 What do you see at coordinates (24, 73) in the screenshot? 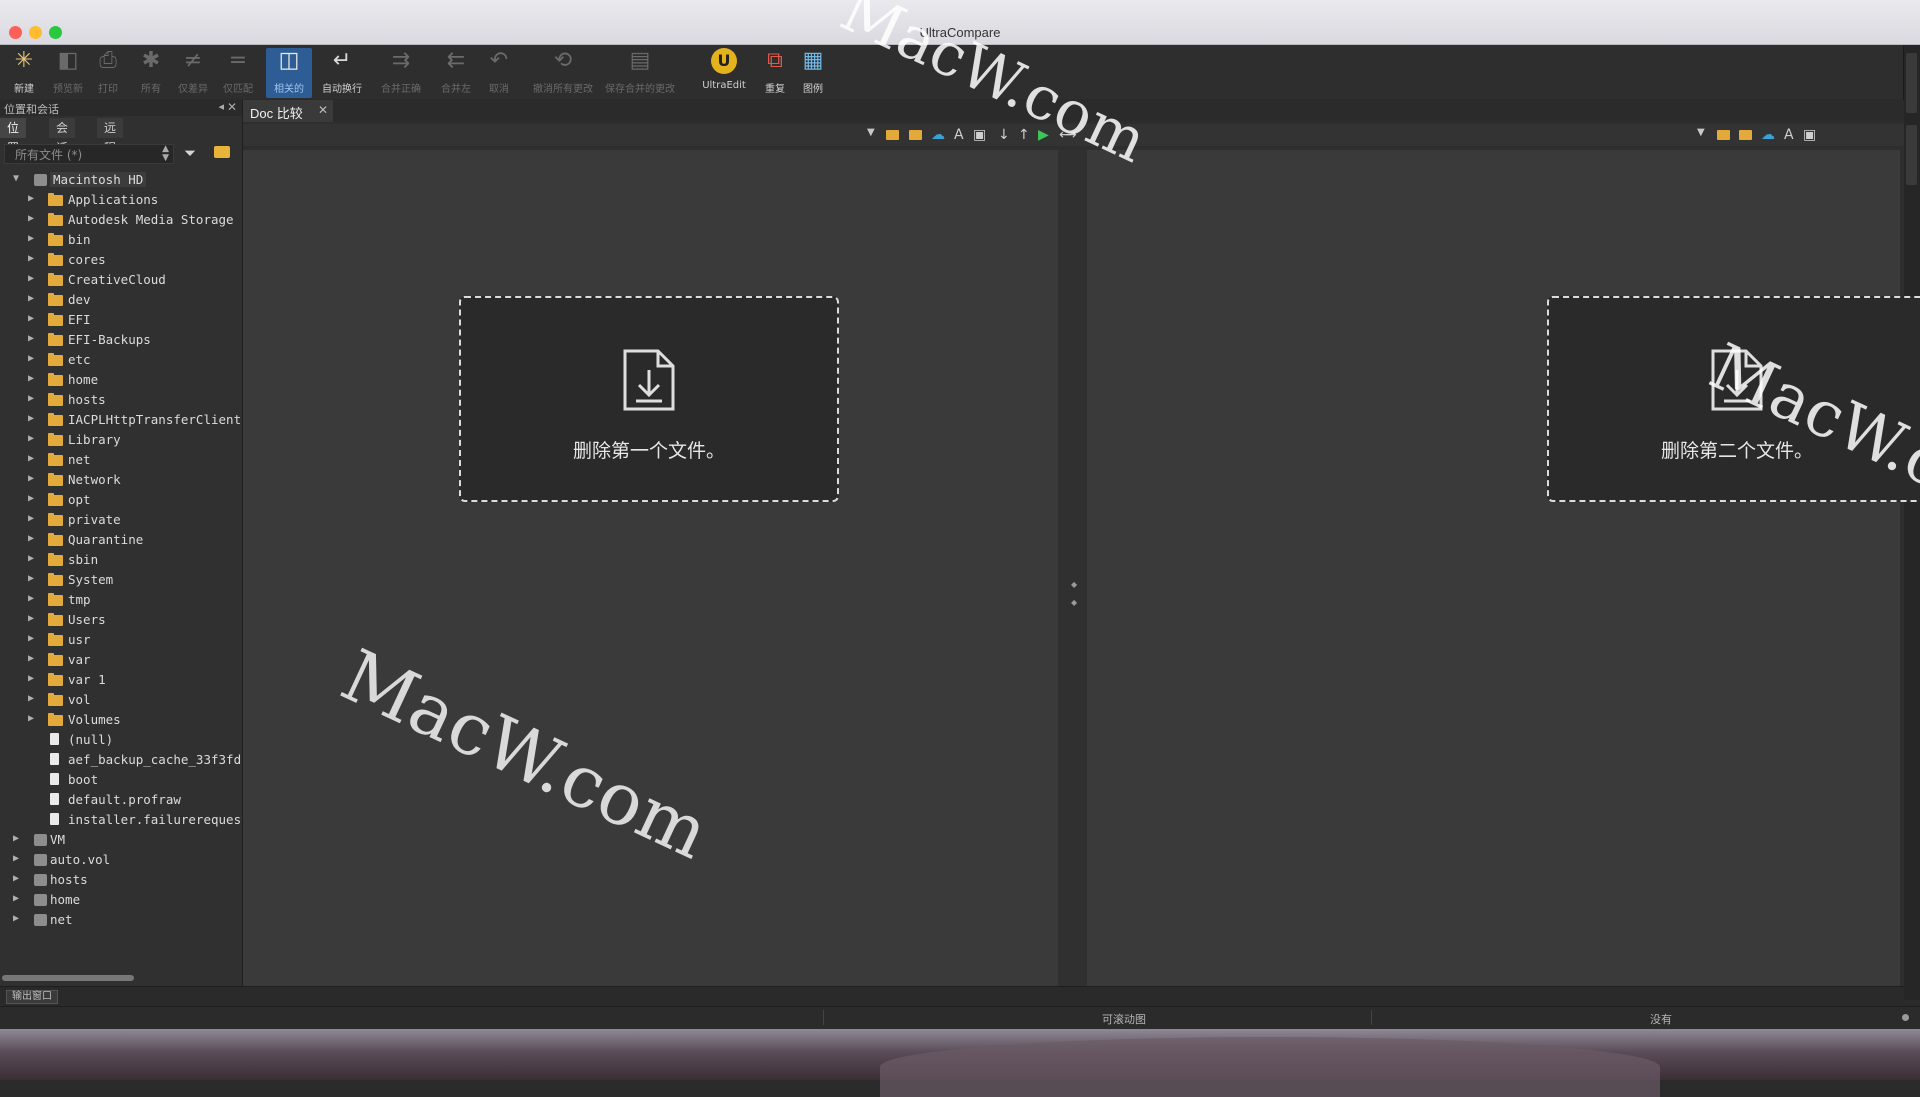
I see `toolbar-button-new-file: ✳ 新建` at bounding box center [24, 73].